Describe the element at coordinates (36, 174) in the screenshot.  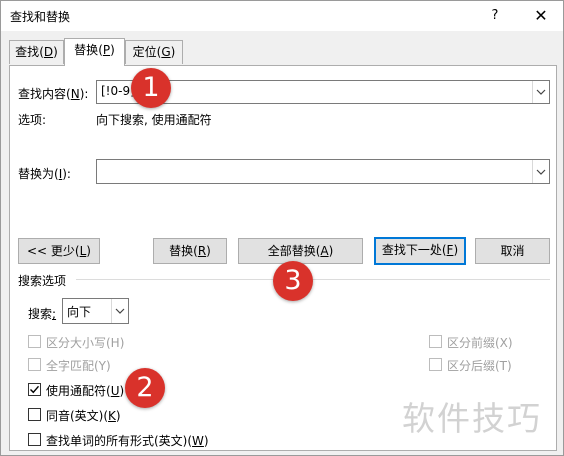
I see `replace-with-text: 替换为` at that location.